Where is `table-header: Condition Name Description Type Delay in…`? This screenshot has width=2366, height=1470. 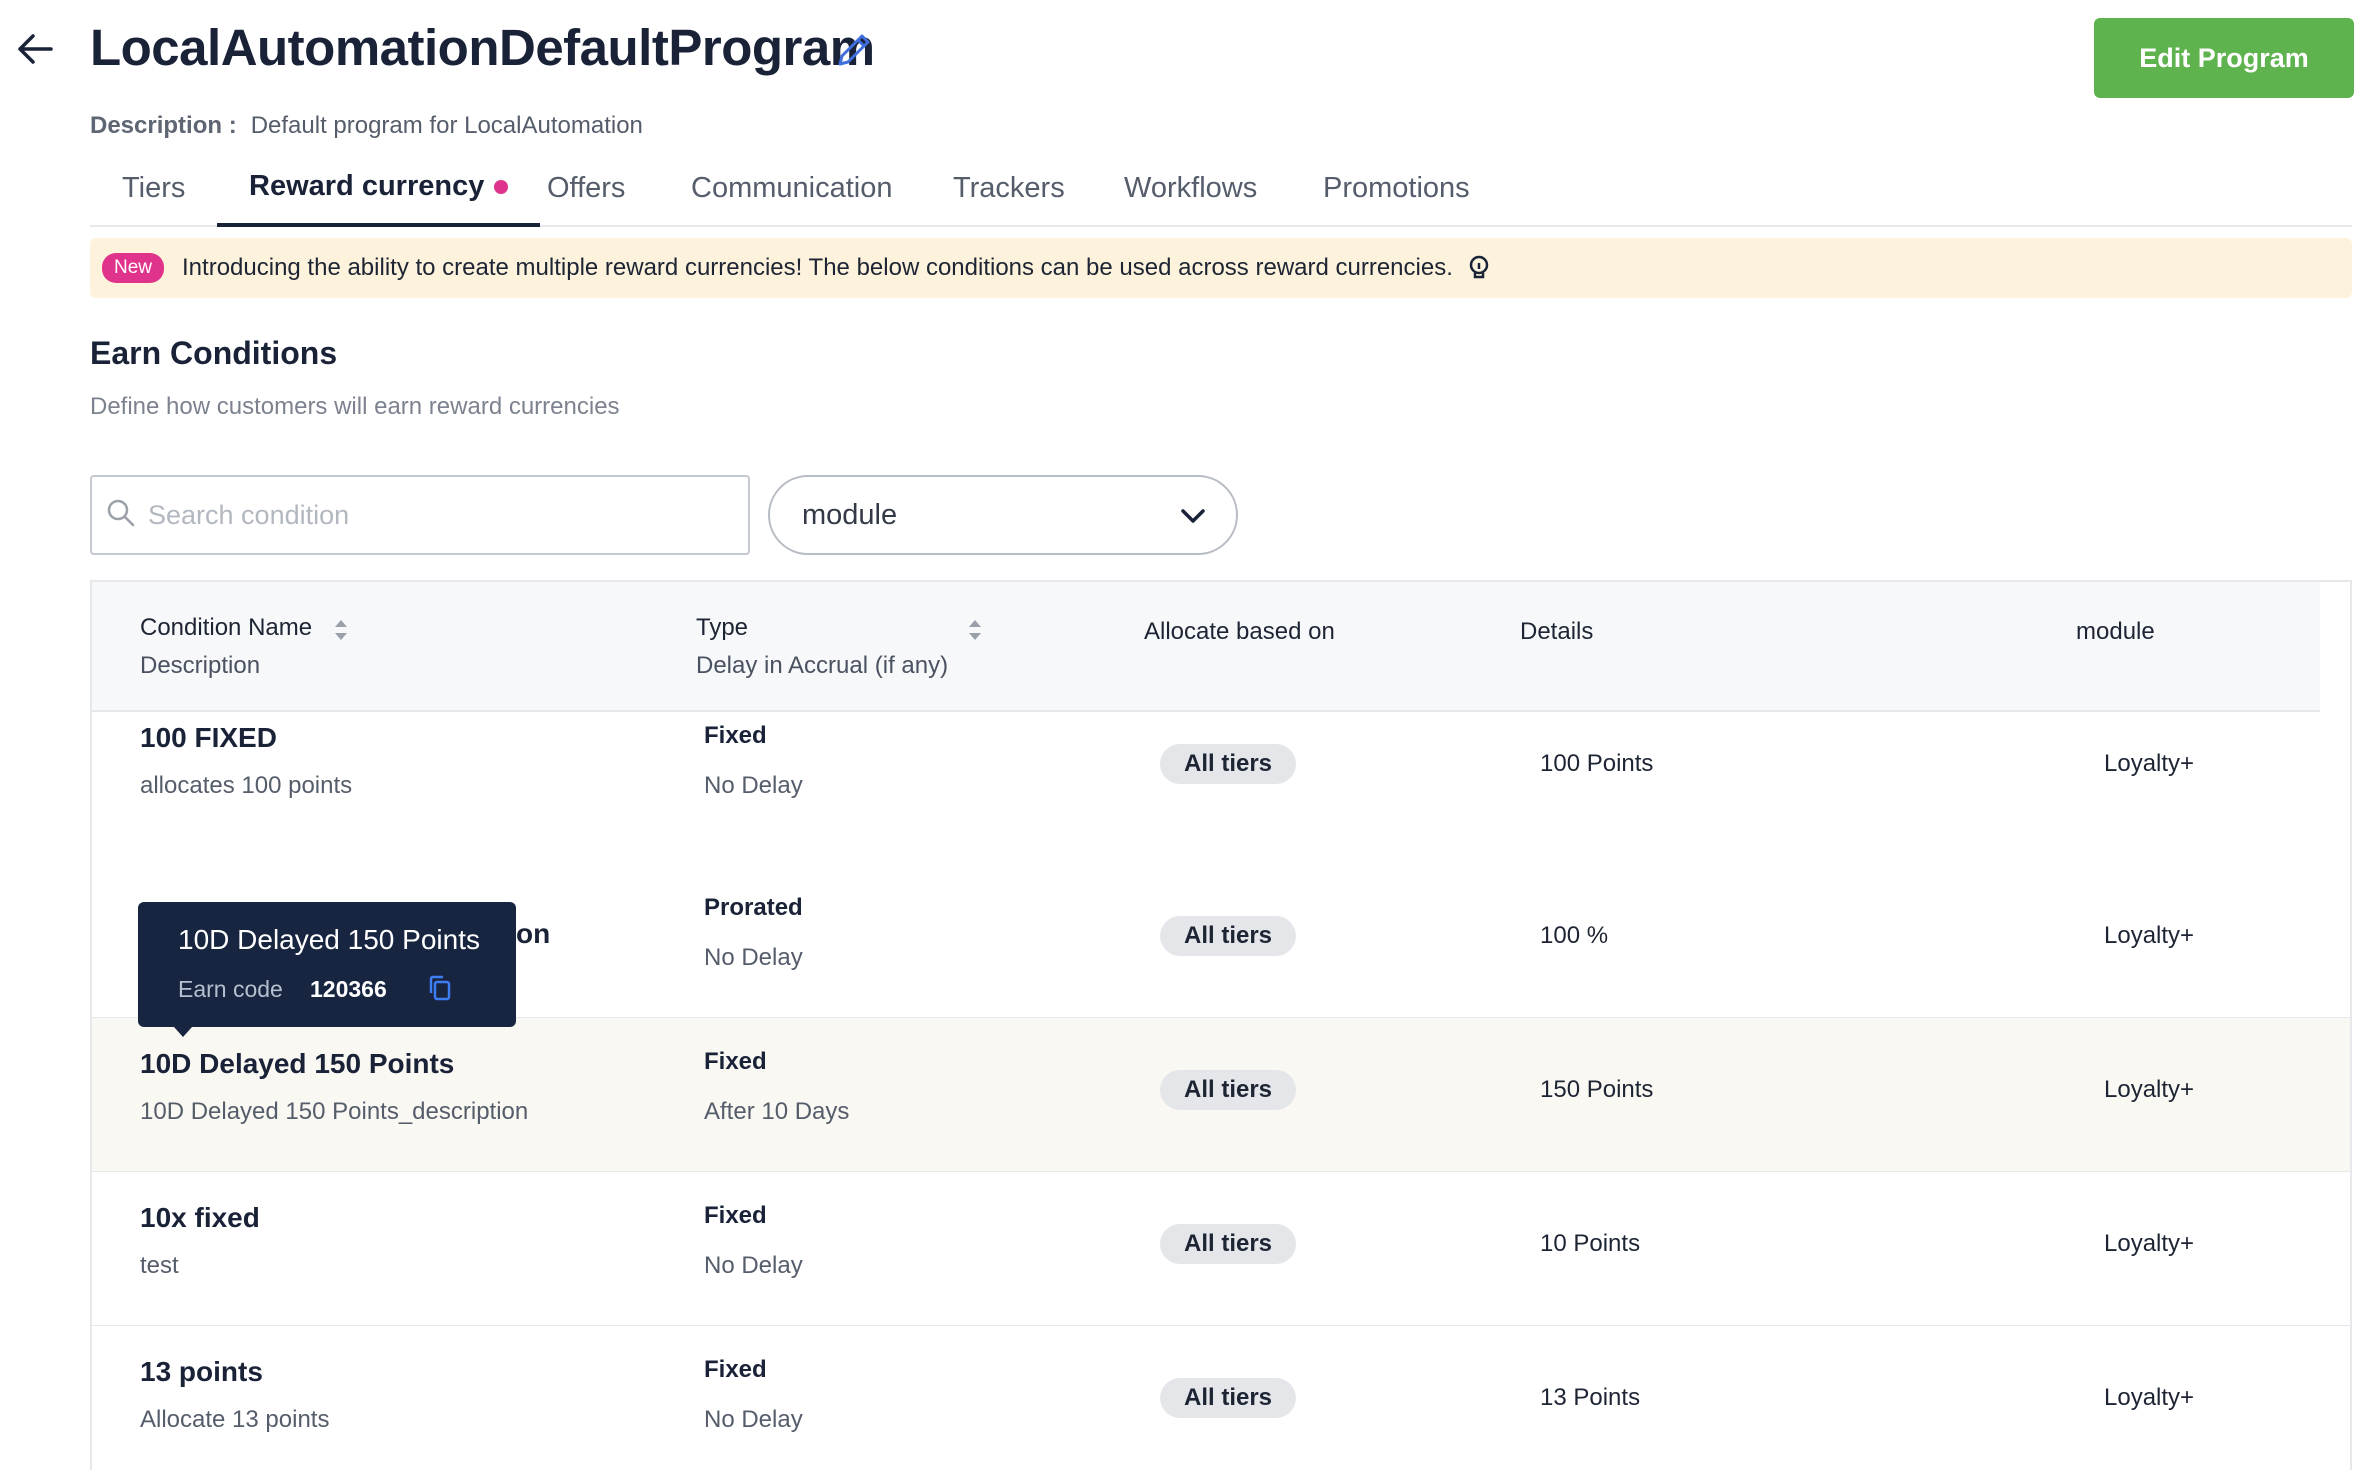
table-header: Condition Name Description Type Delay in… is located at coordinates (1206, 647).